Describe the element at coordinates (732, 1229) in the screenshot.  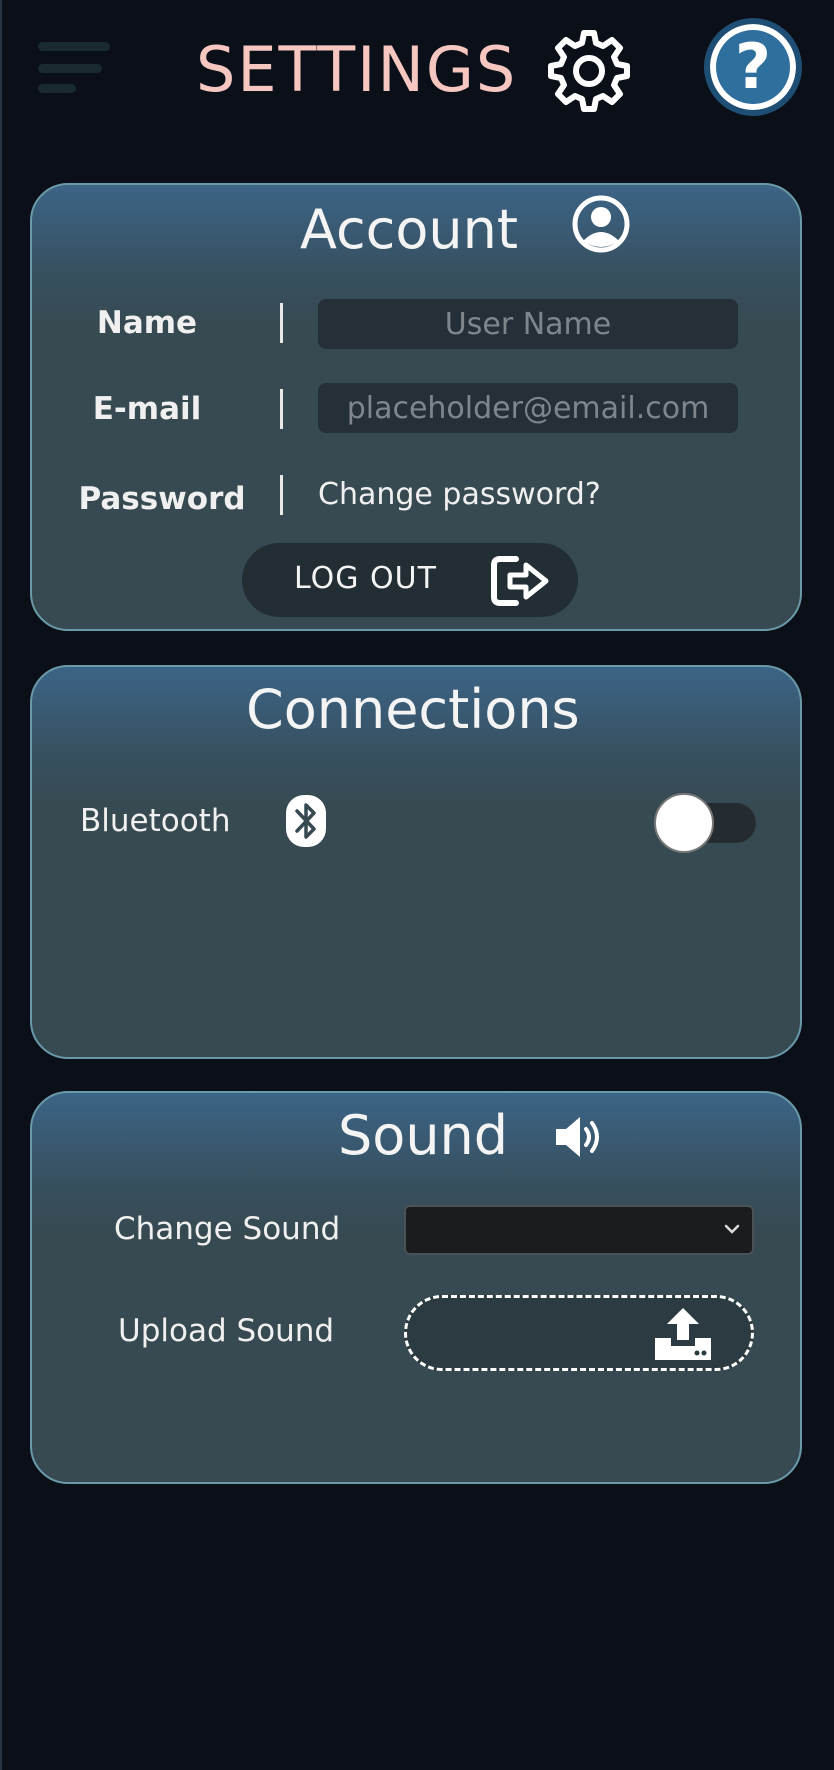
I see `chevron-down-icon` at that location.